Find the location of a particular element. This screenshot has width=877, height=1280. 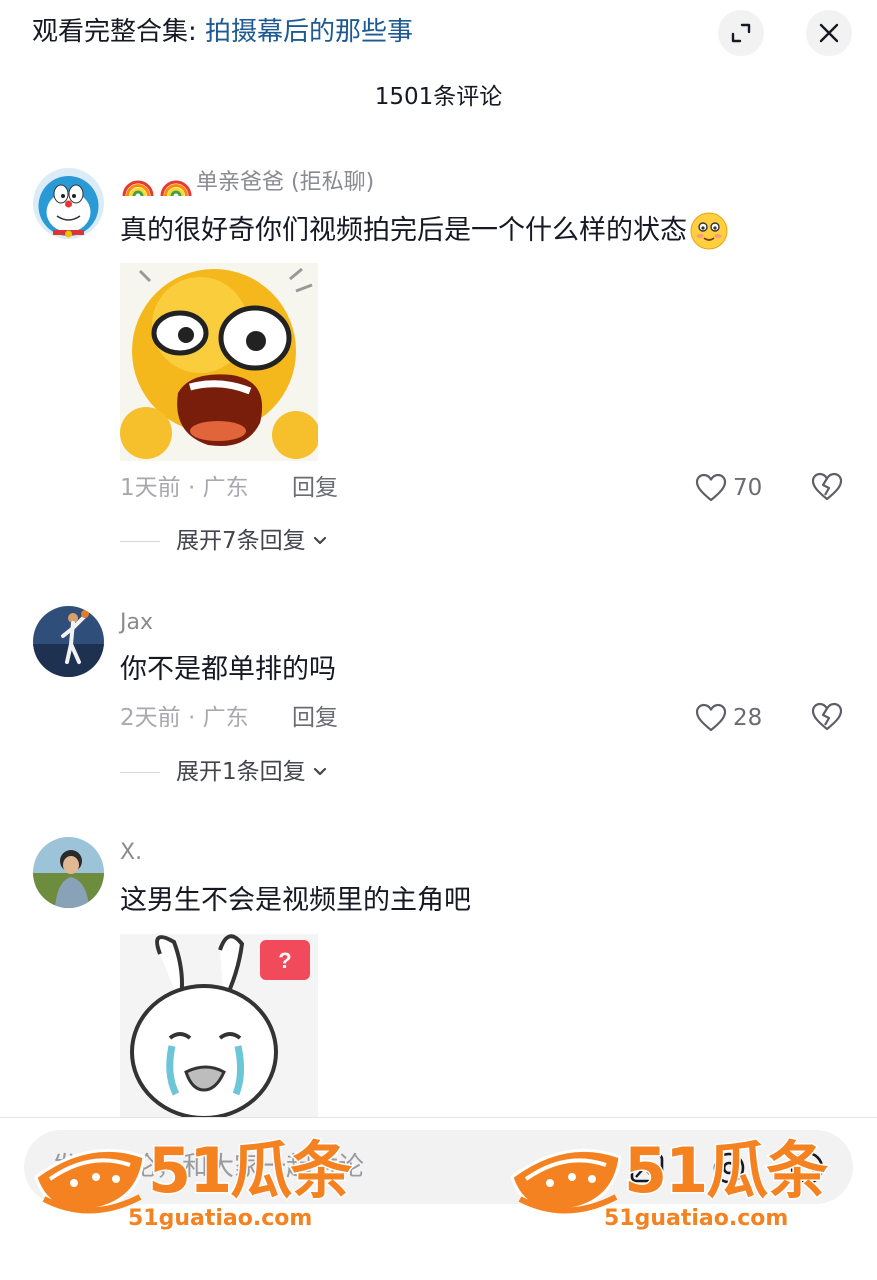

rainbow-emoji-icon is located at coordinates (157, 188).